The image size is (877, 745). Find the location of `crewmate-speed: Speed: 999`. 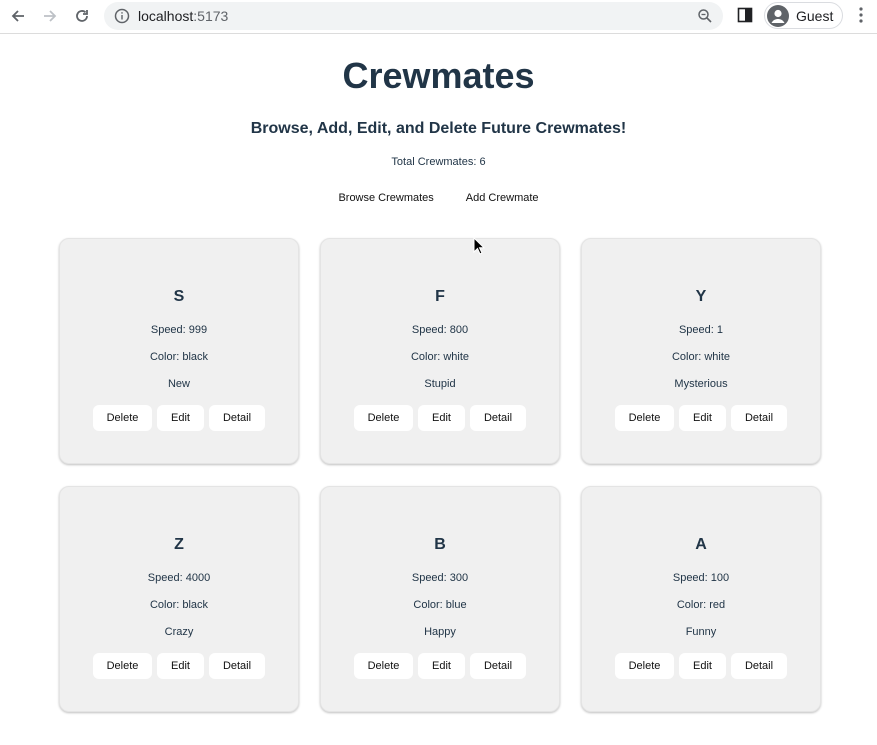

crewmate-speed: Speed: 999 is located at coordinates (179, 330).